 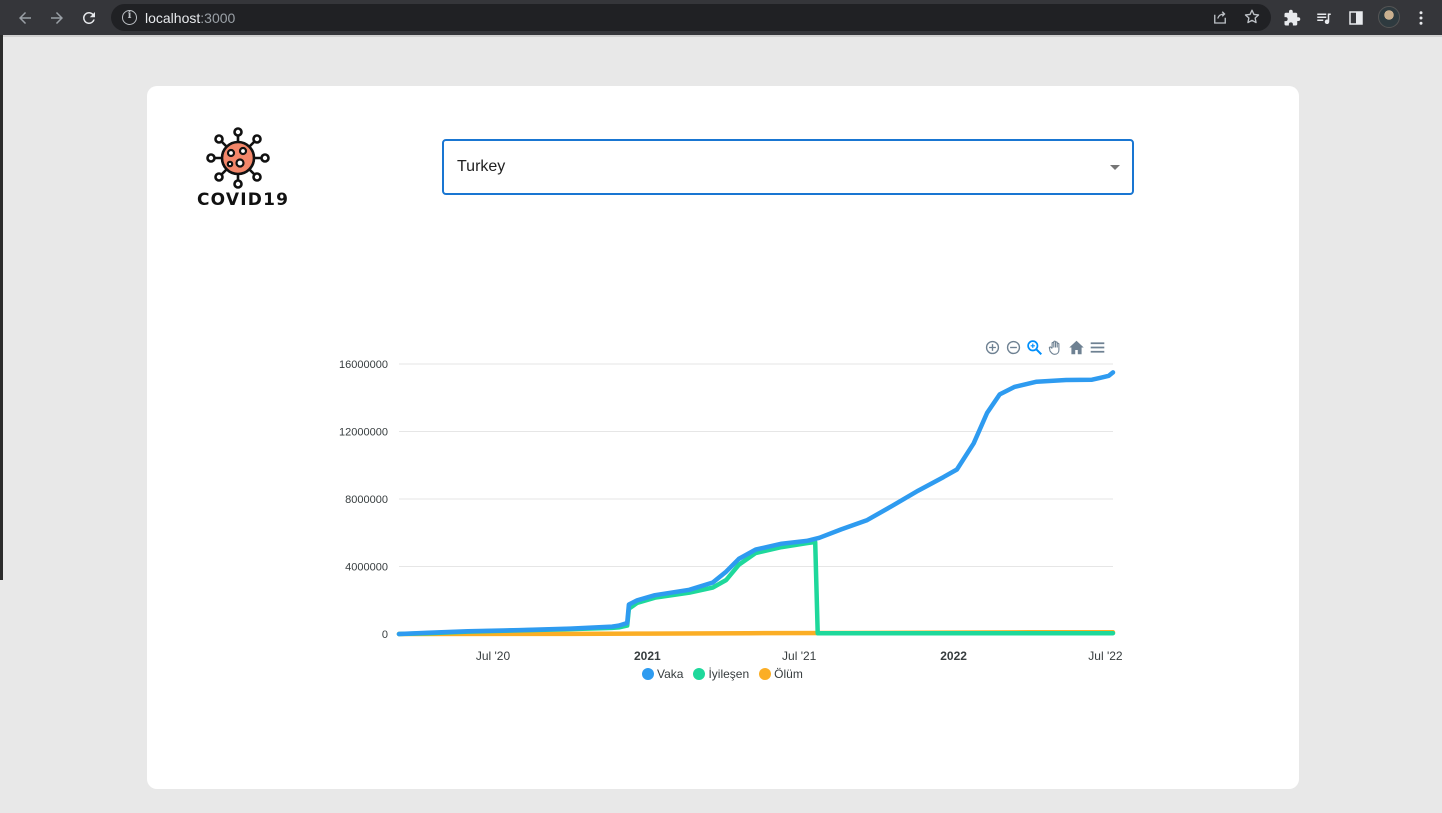 I want to click on back-button, so click(x=25, y=18).